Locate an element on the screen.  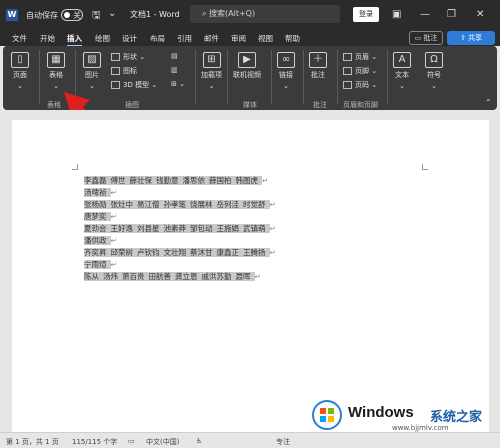
selected-text: 宁雨煊 is located at coordinates (97, 264).